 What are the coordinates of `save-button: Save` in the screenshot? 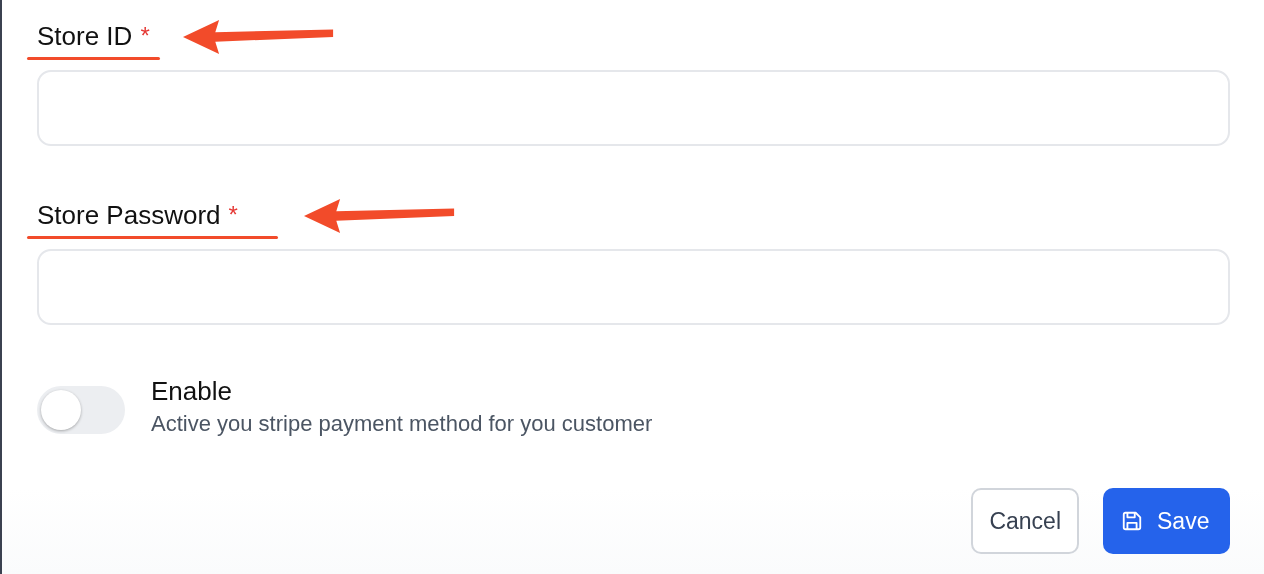 It's located at (1166, 521).